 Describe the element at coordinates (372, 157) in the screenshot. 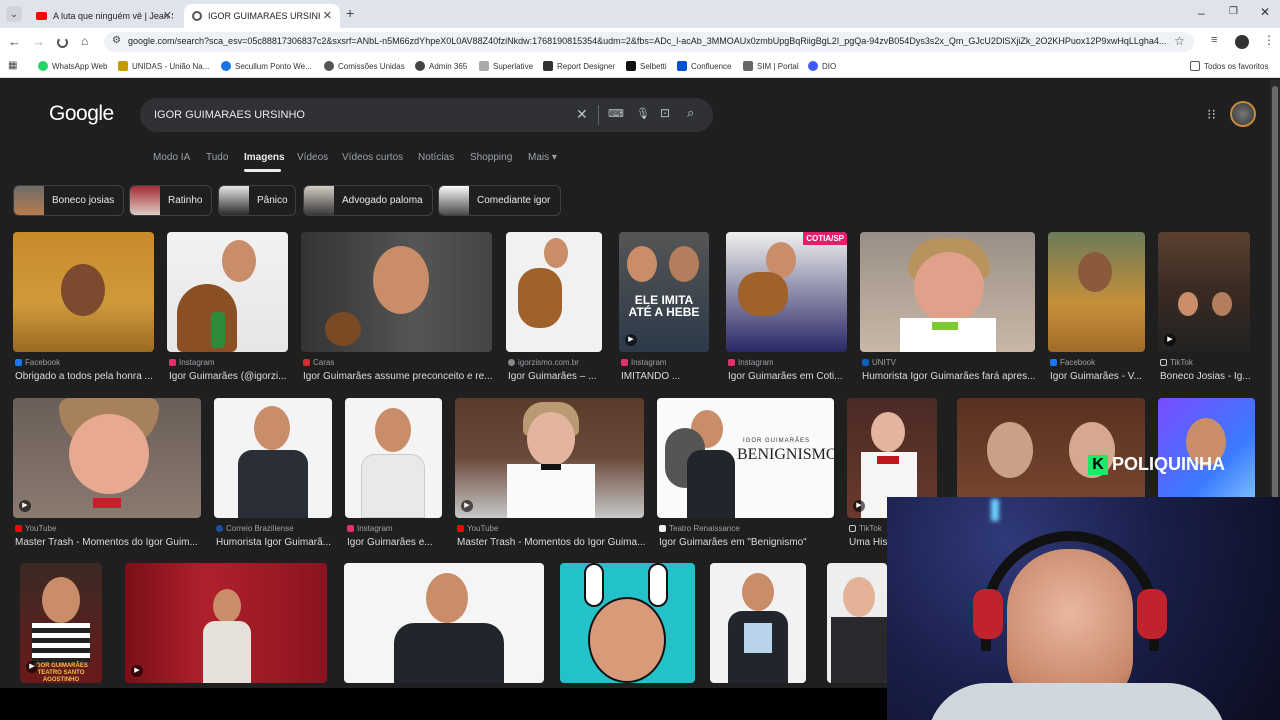

I see `nav-videos-curtos: Vídeos curtos` at that location.